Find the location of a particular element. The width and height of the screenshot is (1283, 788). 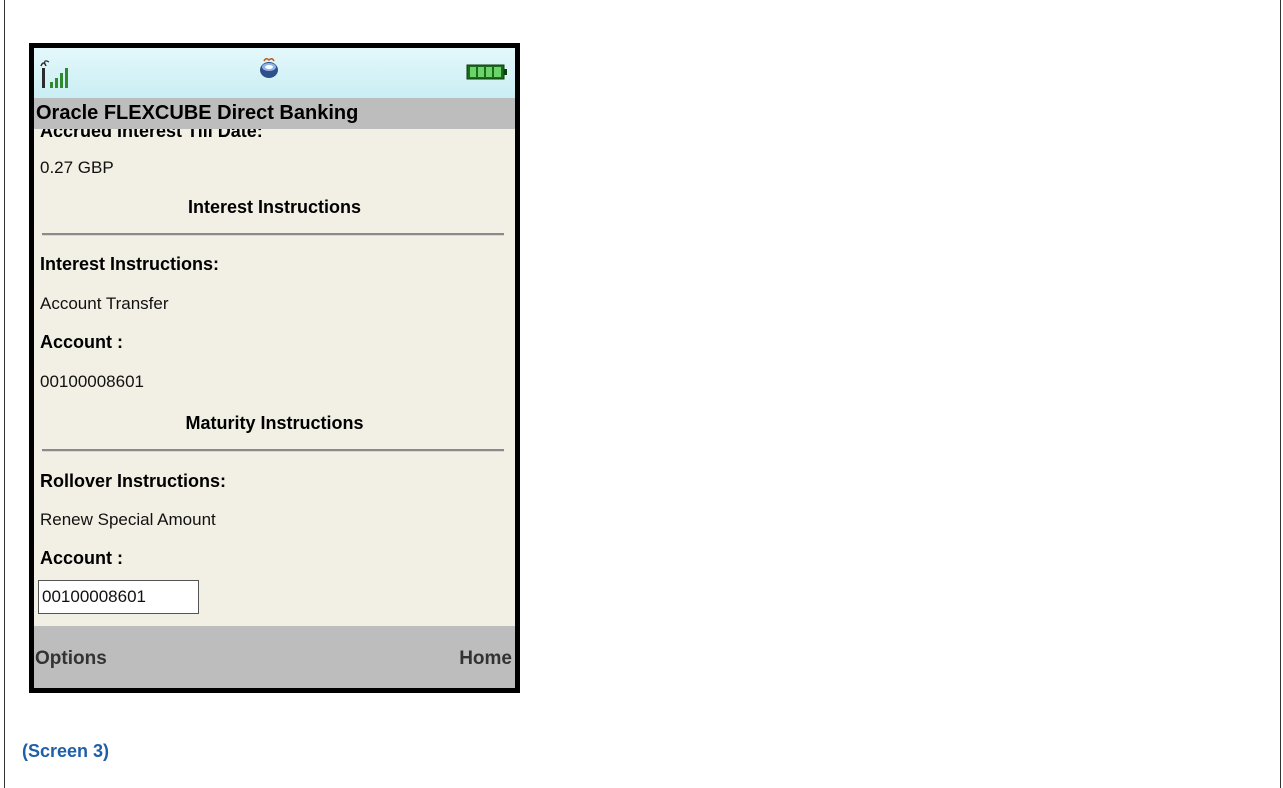

app-title: Oracle FLEXCUBE Direct Banking is located at coordinates (197, 113).